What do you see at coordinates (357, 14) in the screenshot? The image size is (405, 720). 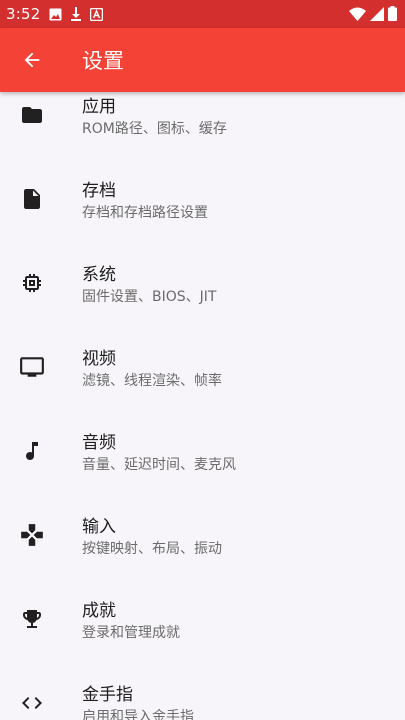 I see `wifi-icon` at bounding box center [357, 14].